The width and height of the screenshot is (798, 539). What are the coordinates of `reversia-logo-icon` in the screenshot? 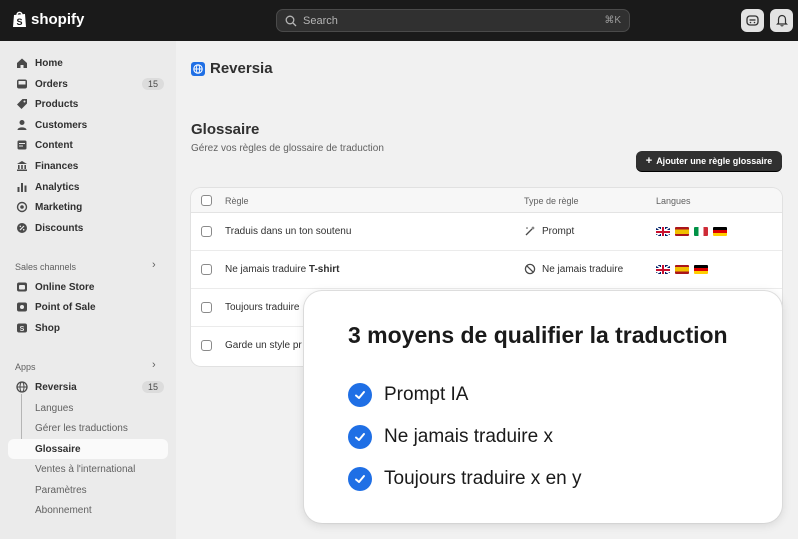 It's located at (198, 68).